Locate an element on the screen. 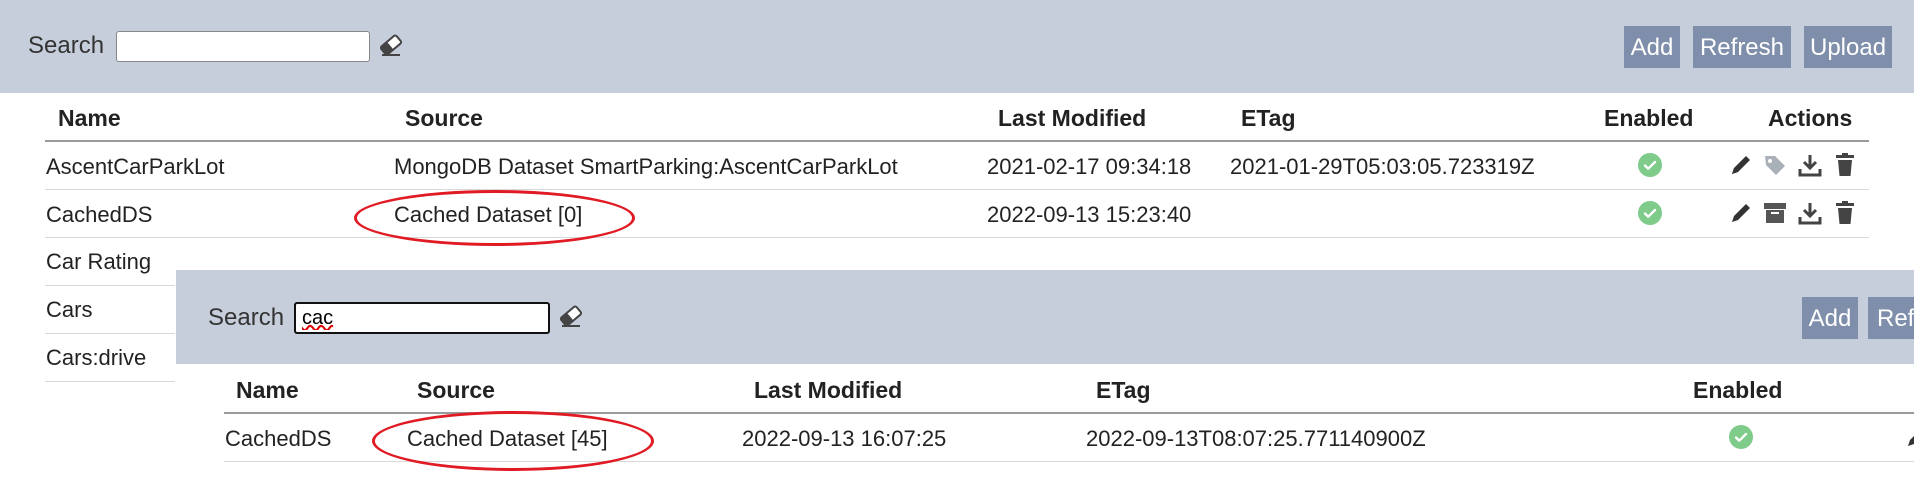  back-col-name: Name is located at coordinates (89, 118).